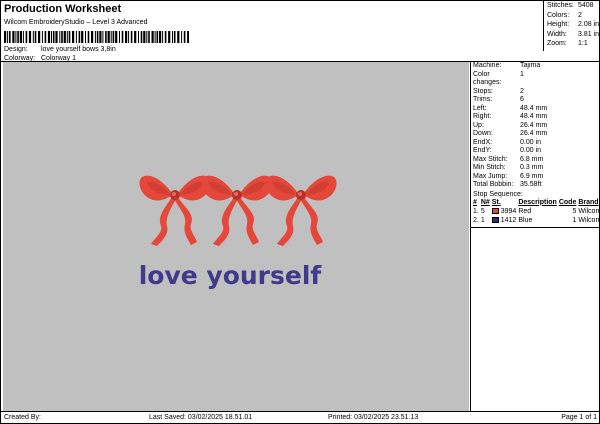  I want to click on page-number: Page 1 of 1, so click(579, 417).